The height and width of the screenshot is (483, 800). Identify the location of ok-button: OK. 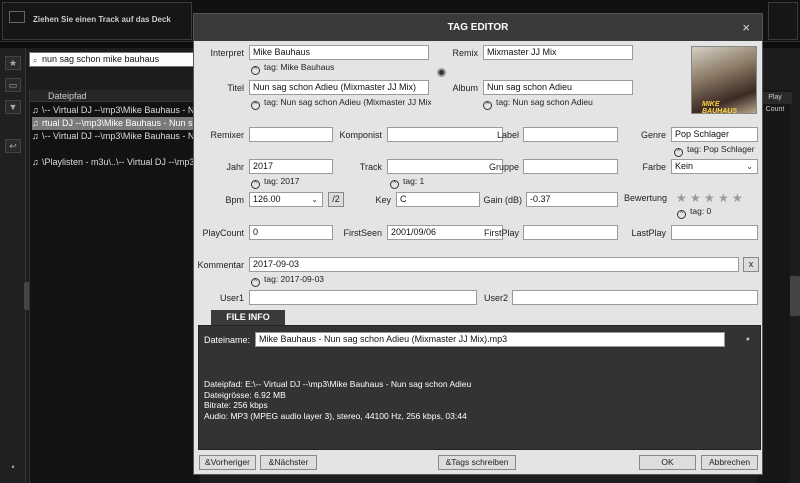
(667, 462).